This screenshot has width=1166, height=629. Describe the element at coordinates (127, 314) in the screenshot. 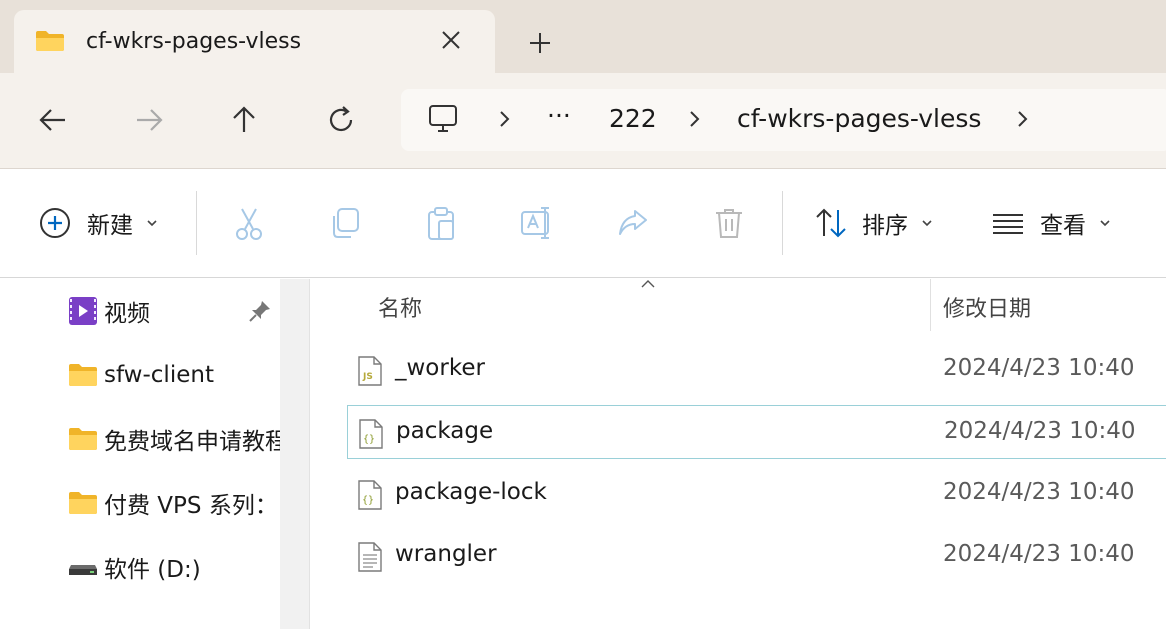

I see `sidebar-item-label: 视频` at that location.